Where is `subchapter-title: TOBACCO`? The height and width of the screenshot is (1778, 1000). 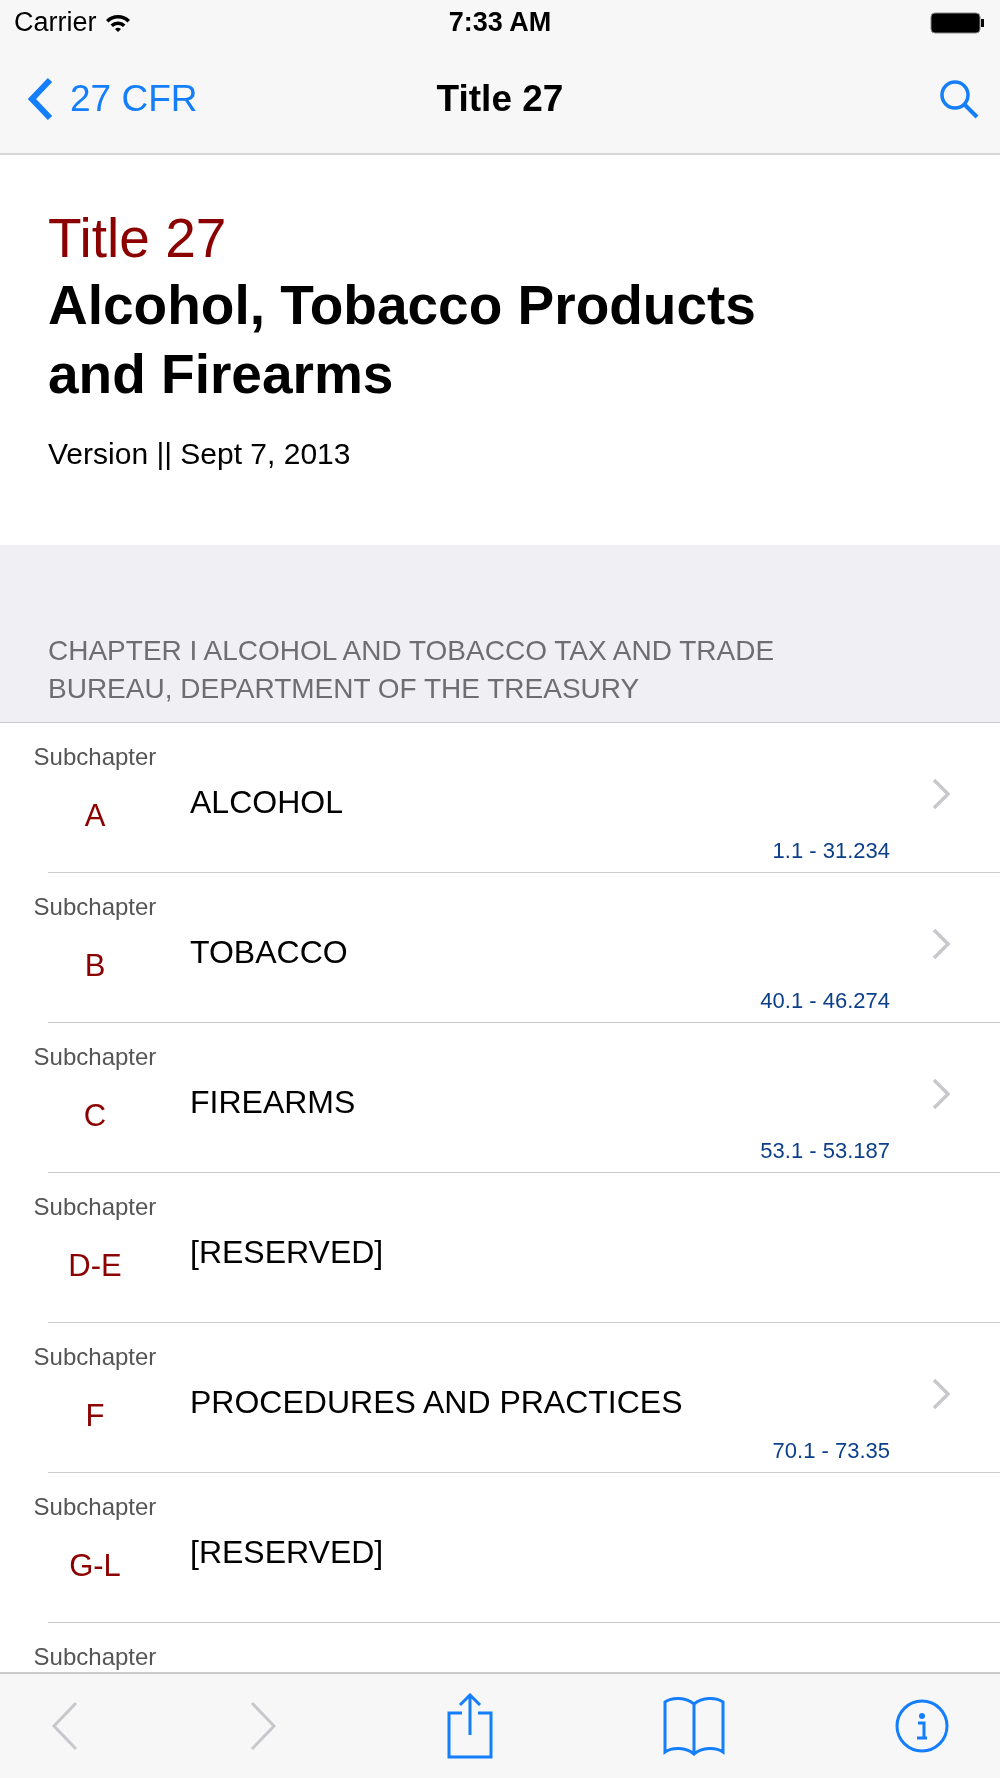 subchapter-title: TOBACCO is located at coordinates (269, 924).